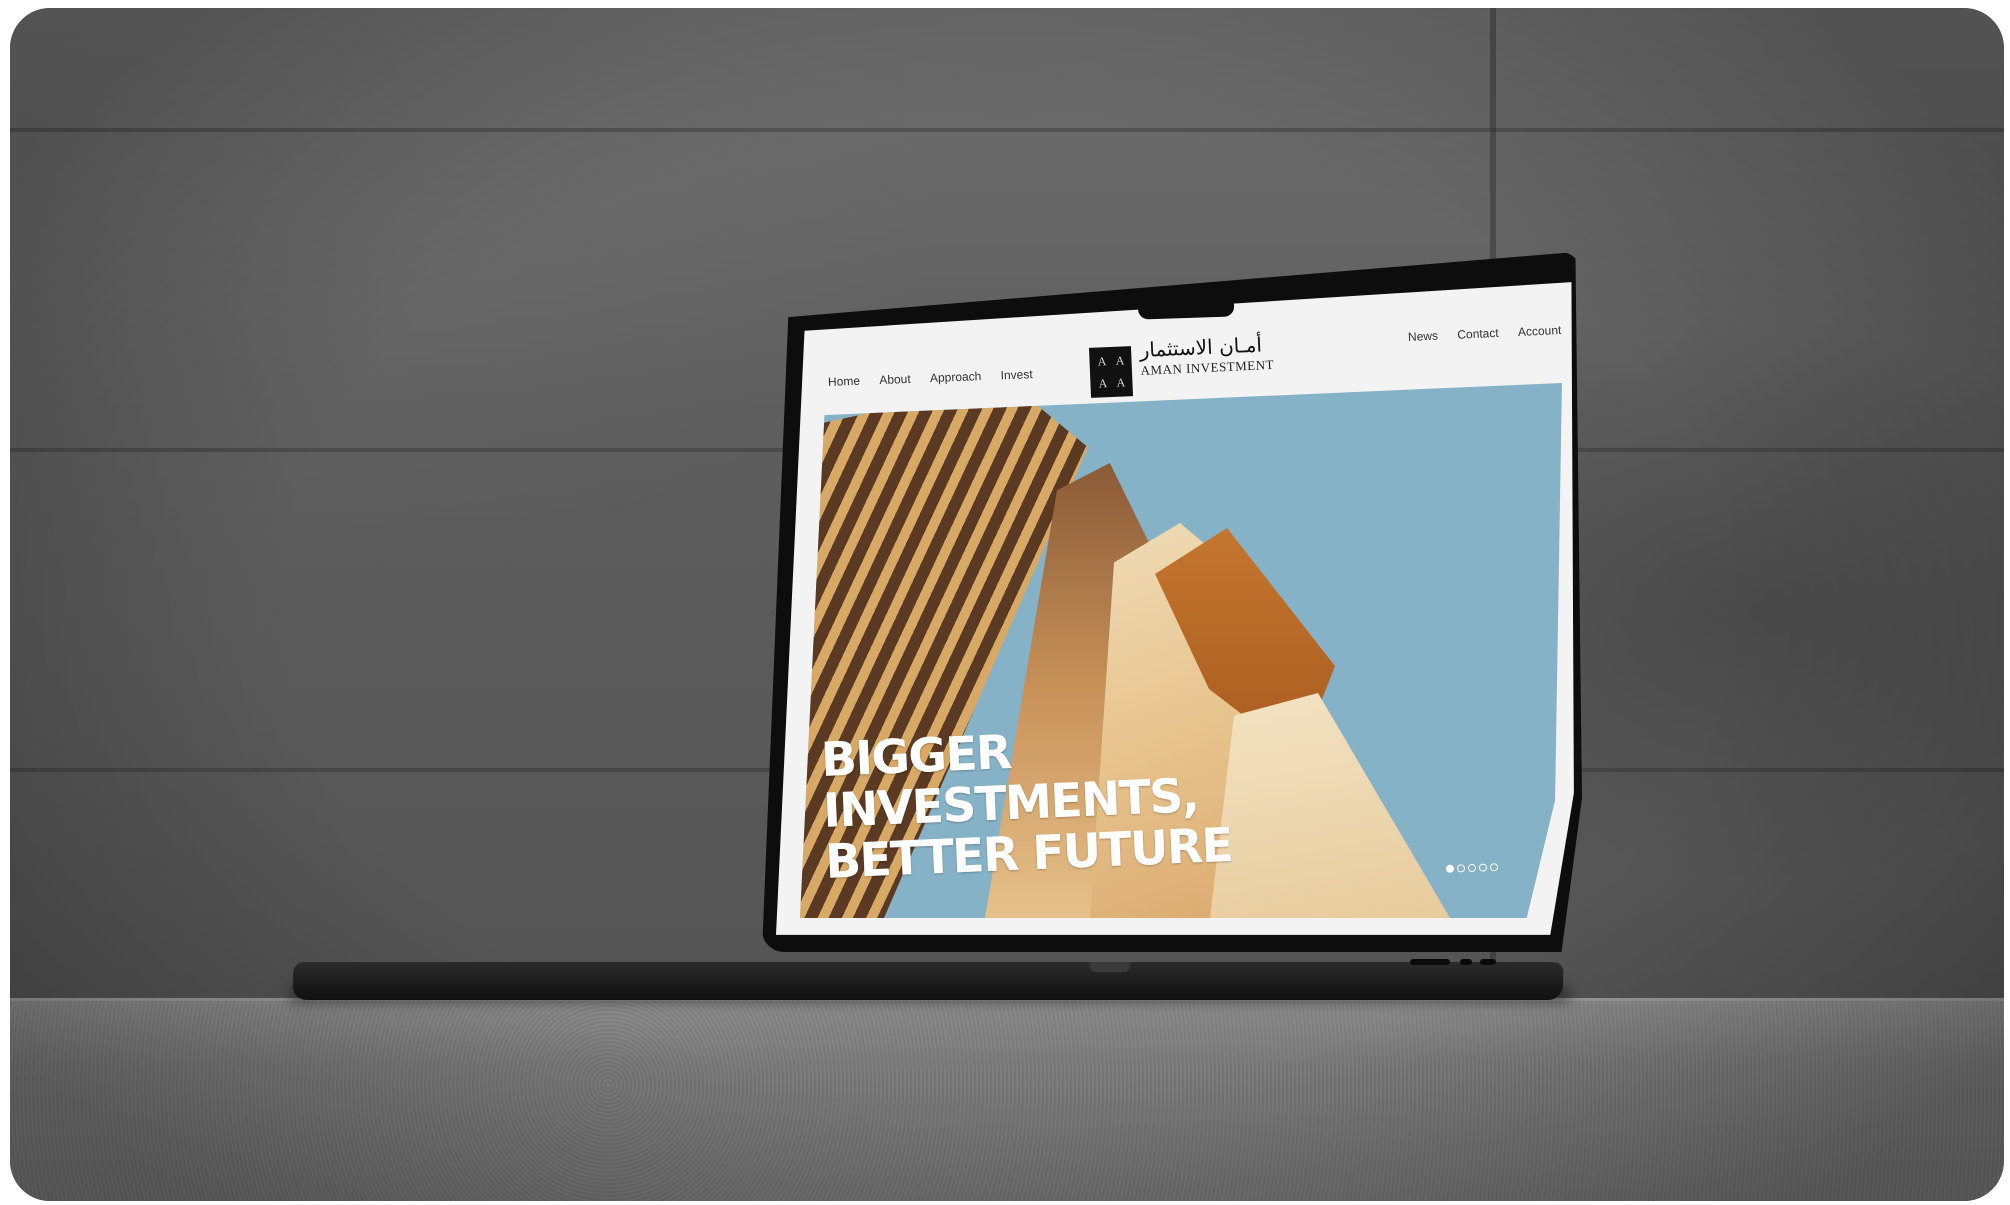  I want to click on logo-monogram: A A A A, so click(1111, 372).